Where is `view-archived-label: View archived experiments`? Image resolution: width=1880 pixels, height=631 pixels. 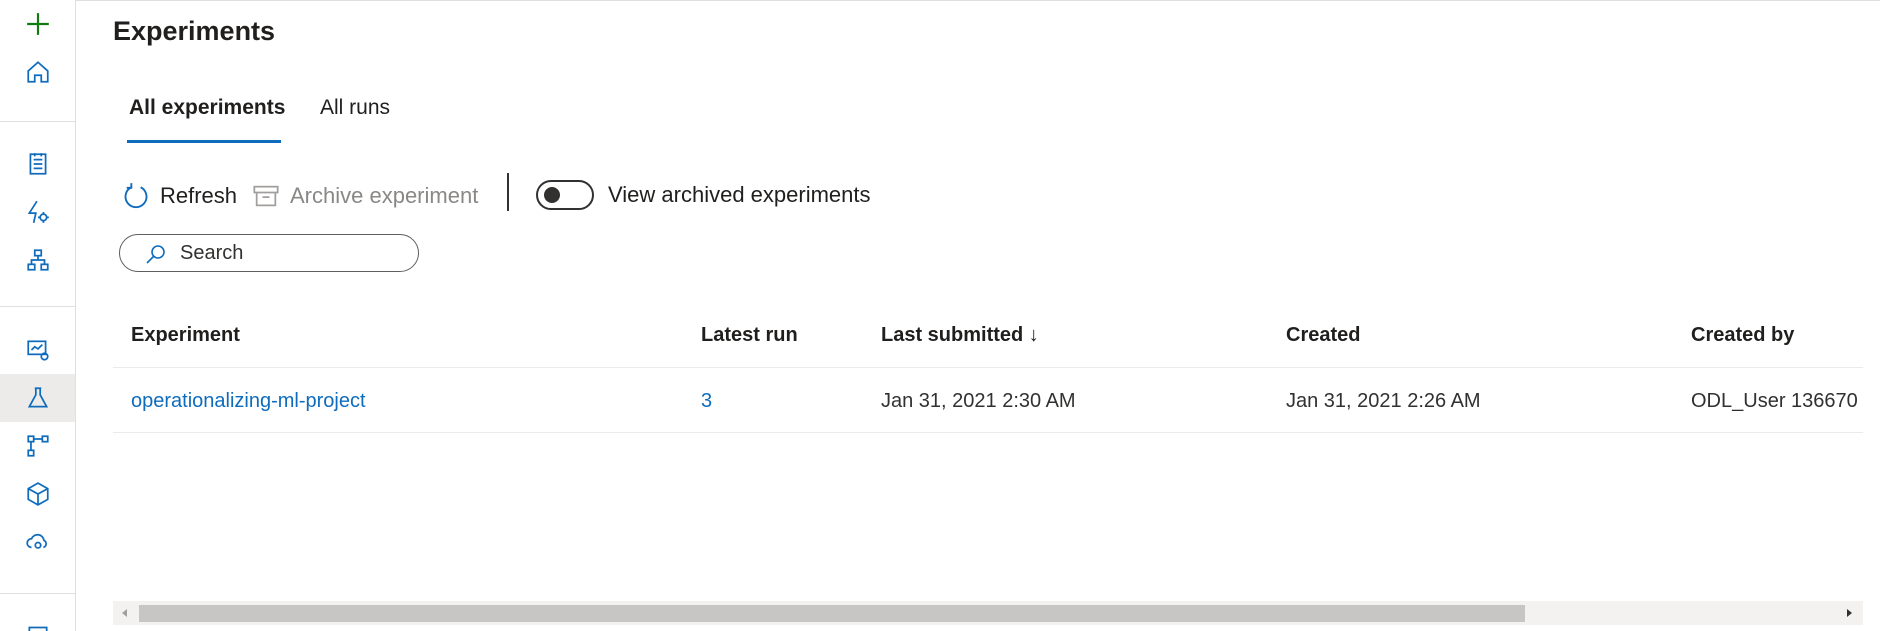 view-archived-label: View archived experiments is located at coordinates (739, 194).